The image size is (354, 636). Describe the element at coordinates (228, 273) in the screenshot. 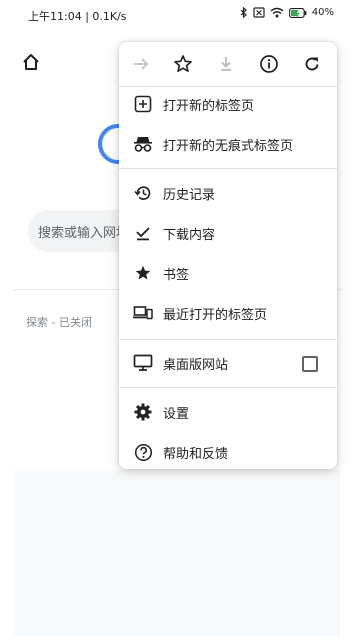

I see `menu-item-bookmarks: 书签` at that location.